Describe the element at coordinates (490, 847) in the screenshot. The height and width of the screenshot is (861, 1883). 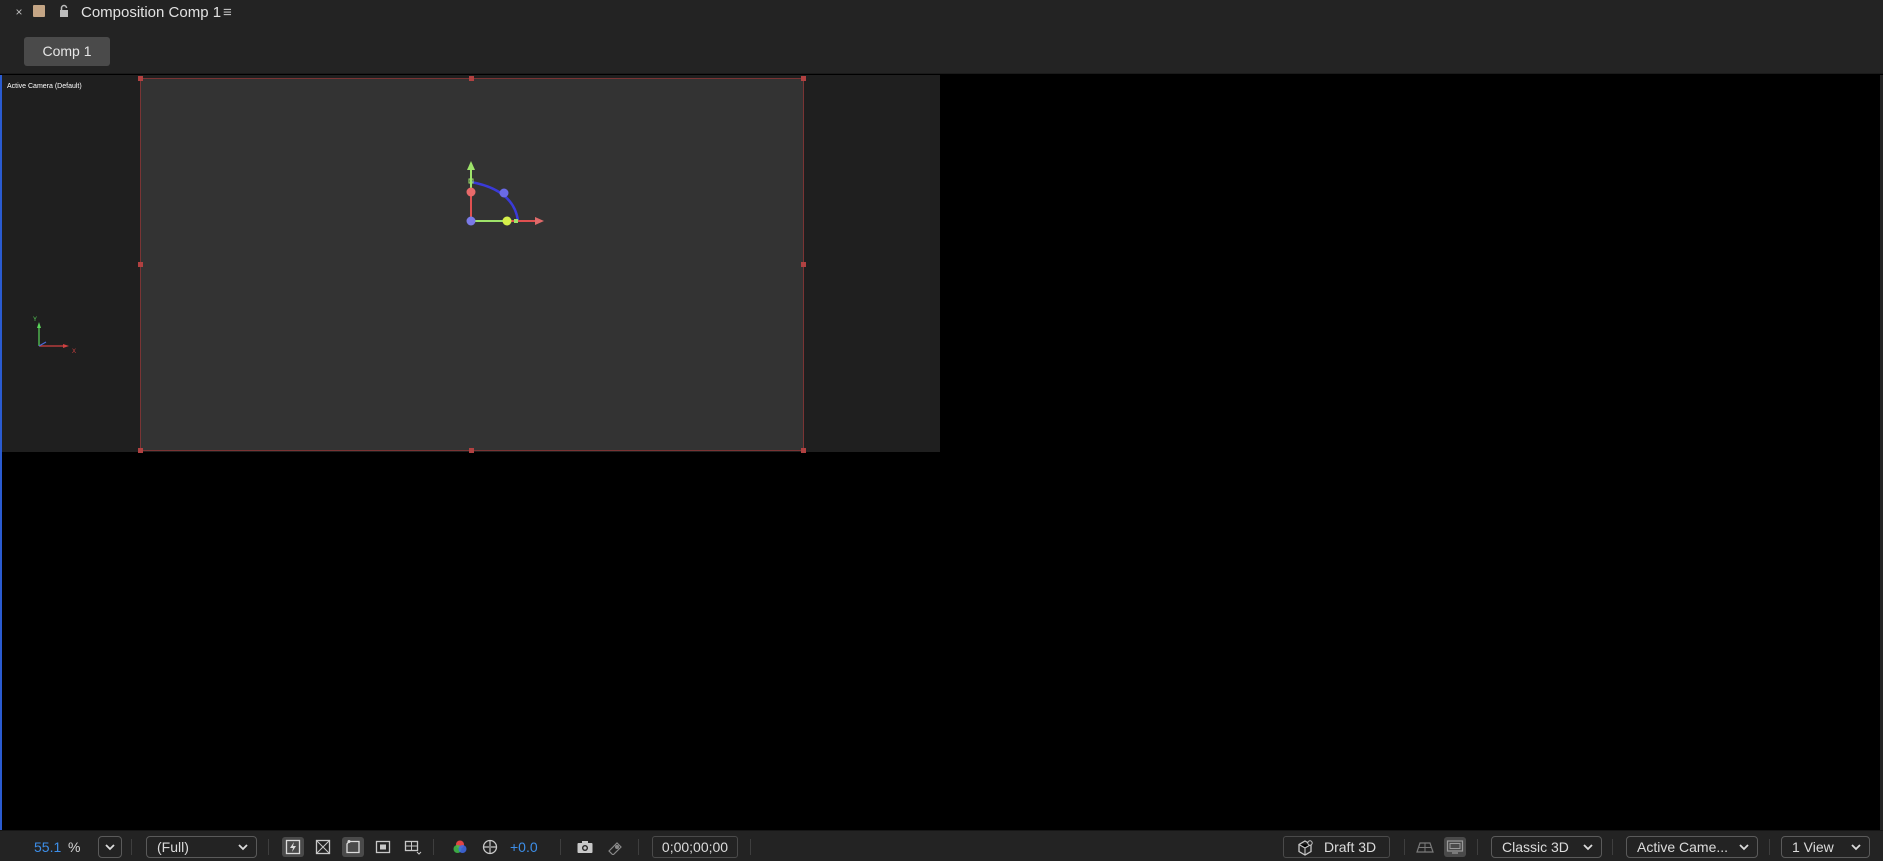
I see `reset-exposure-icon` at that location.